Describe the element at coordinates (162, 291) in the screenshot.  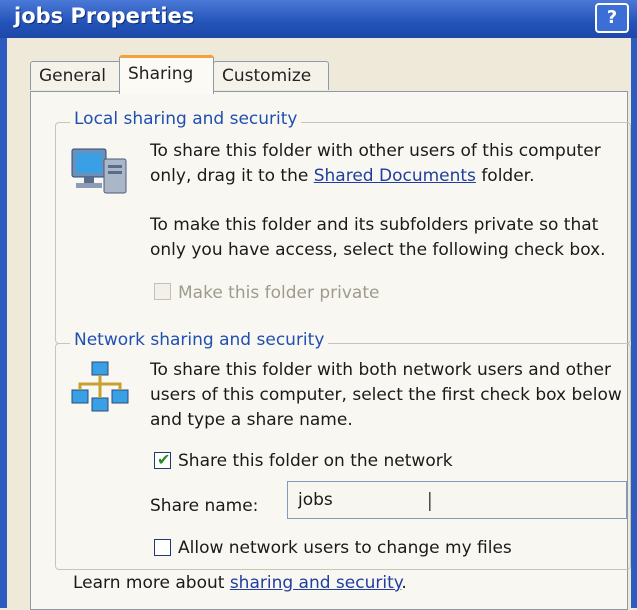
I see `make-private-checkbox` at that location.